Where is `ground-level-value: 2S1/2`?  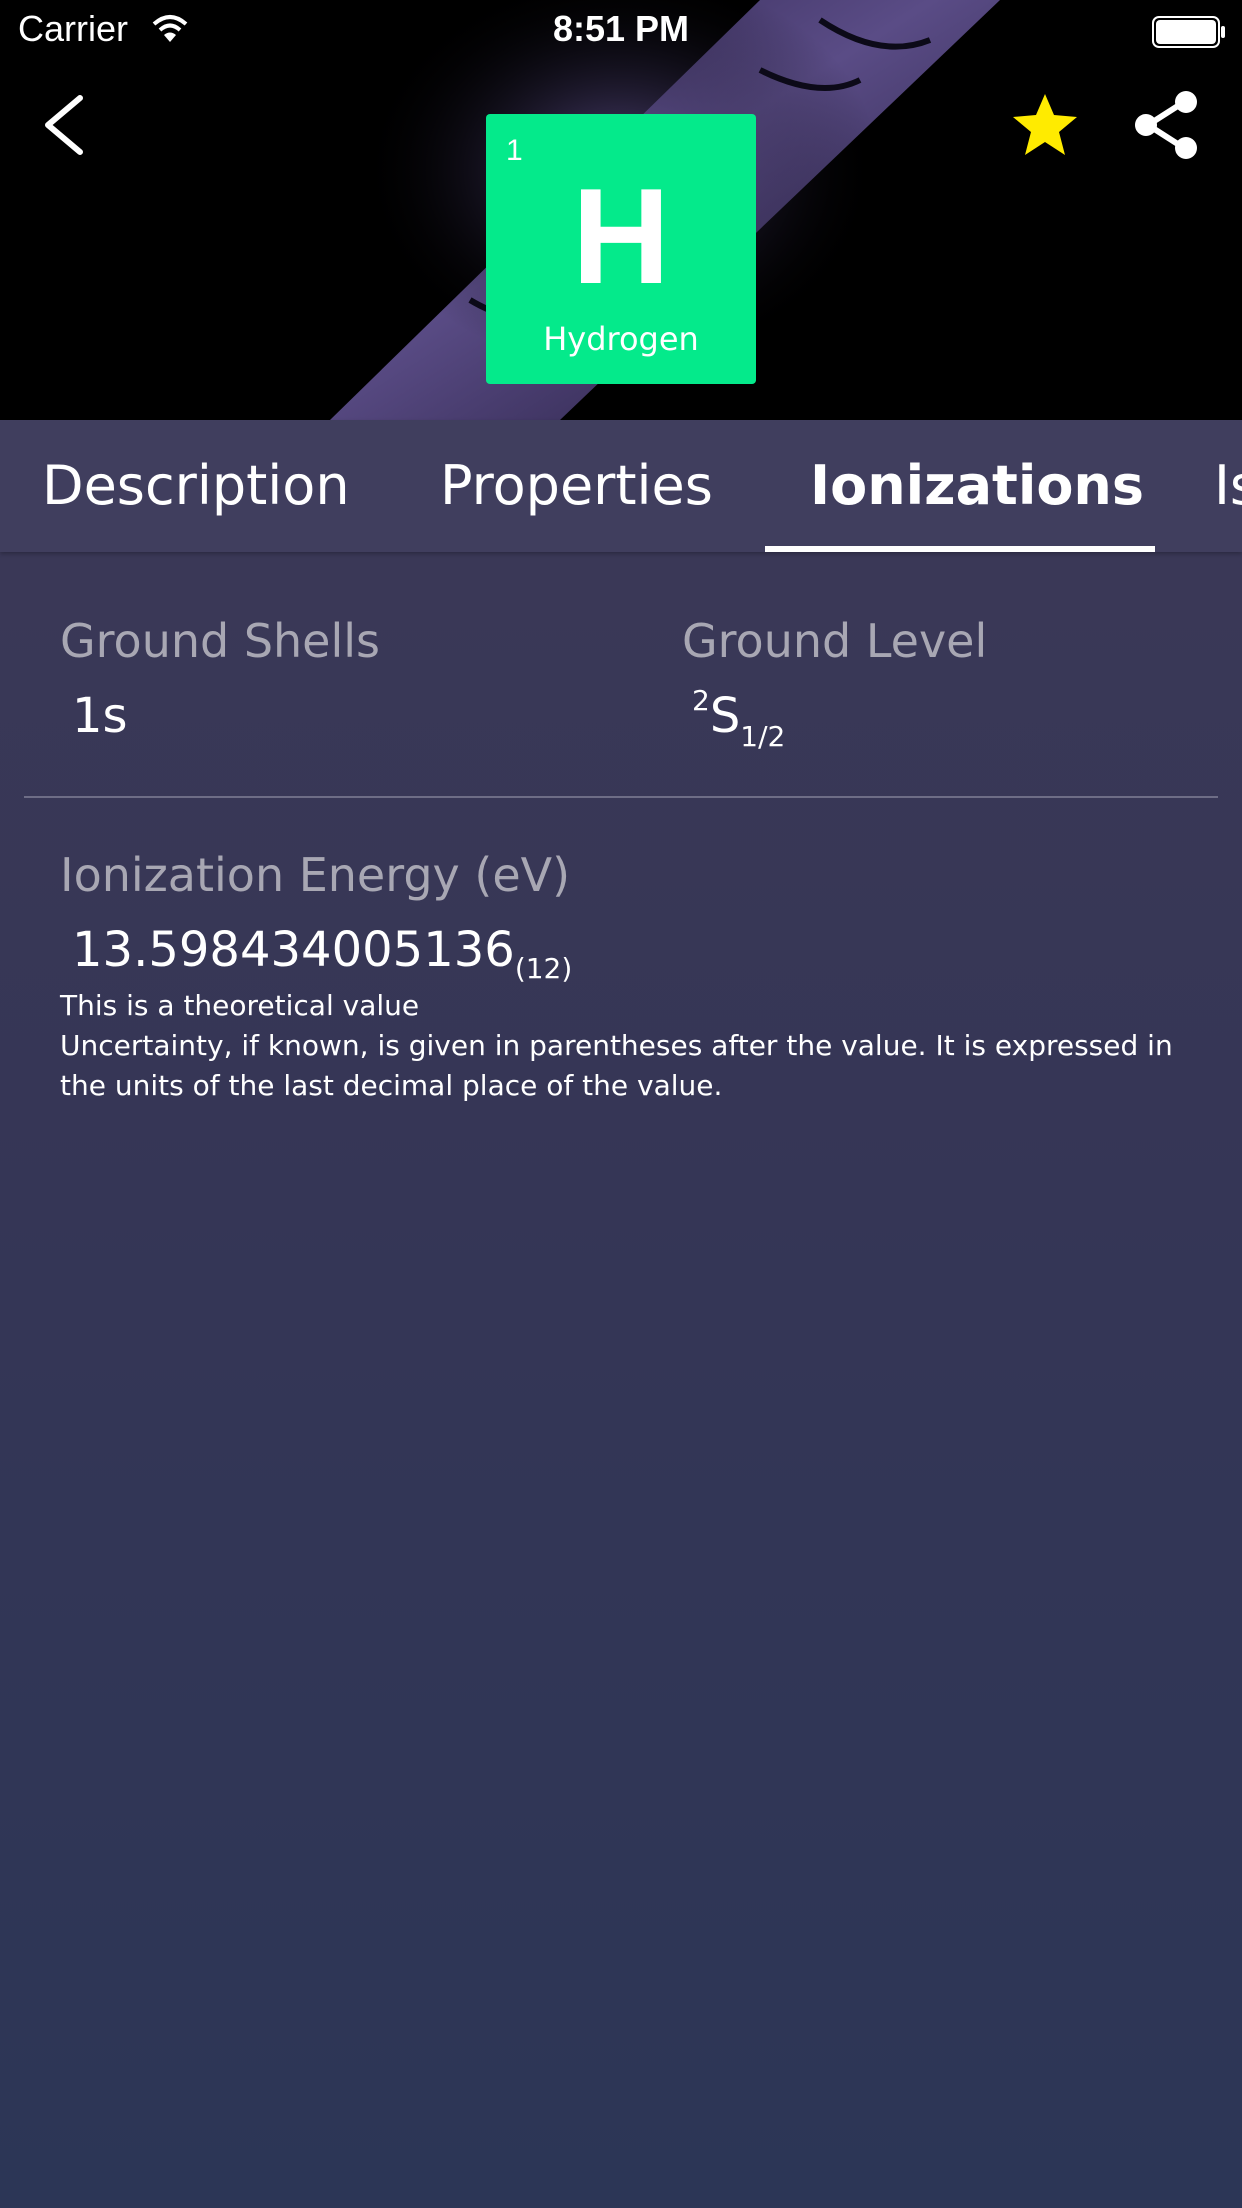
ground-level-value: 2S1/2 is located at coordinates (738, 718).